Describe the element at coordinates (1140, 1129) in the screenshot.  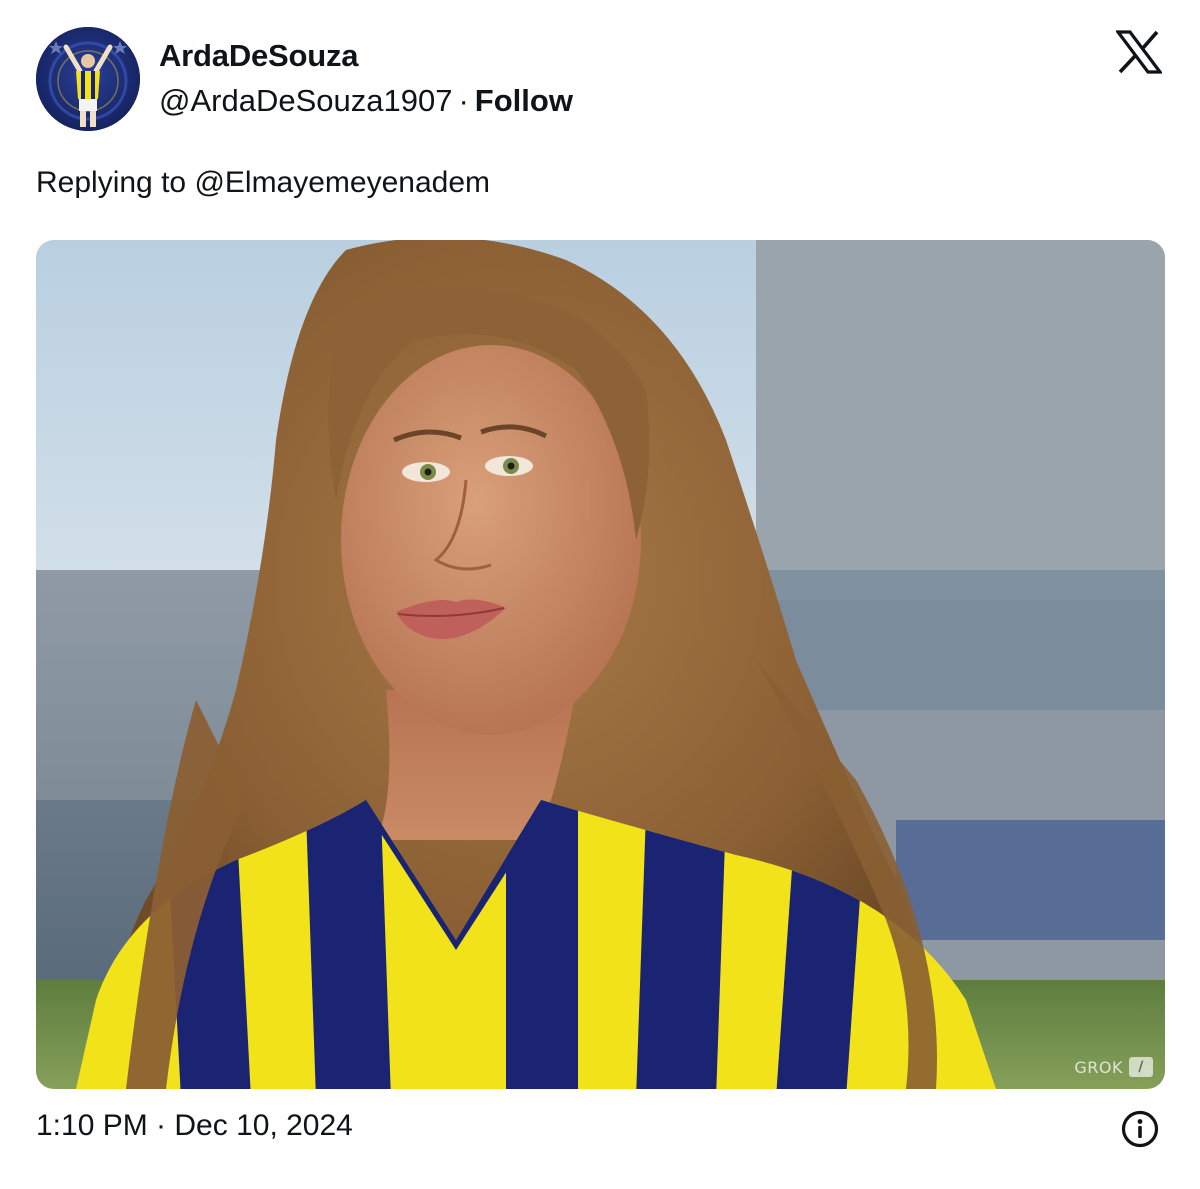
I see `info-icon` at that location.